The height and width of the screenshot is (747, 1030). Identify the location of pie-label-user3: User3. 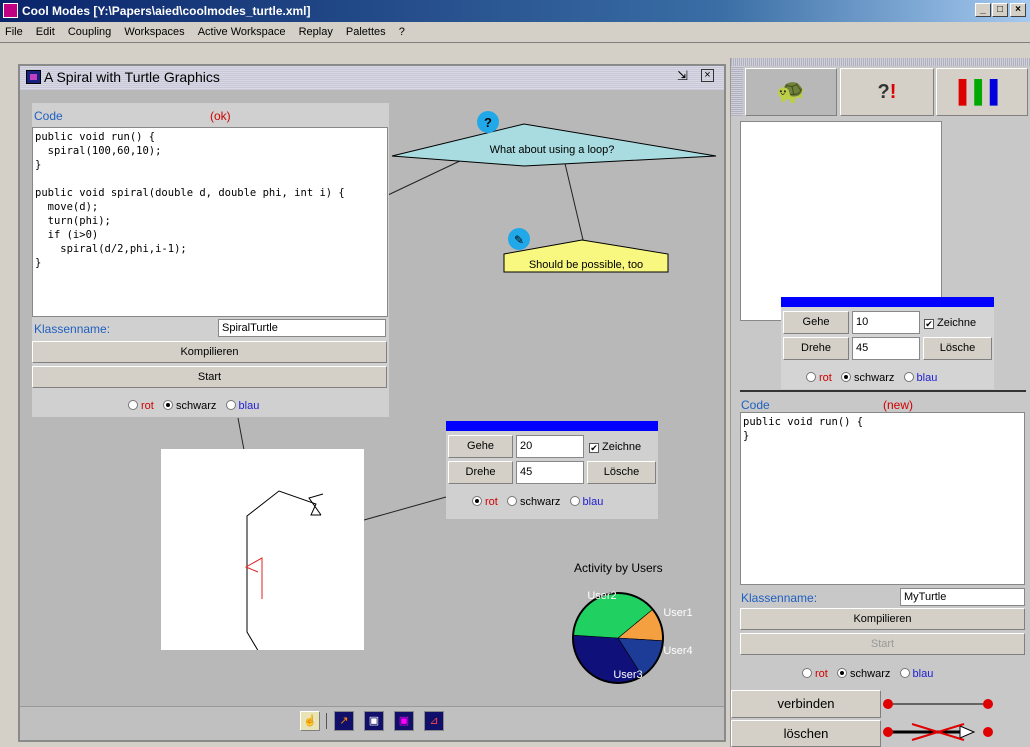
(627, 675).